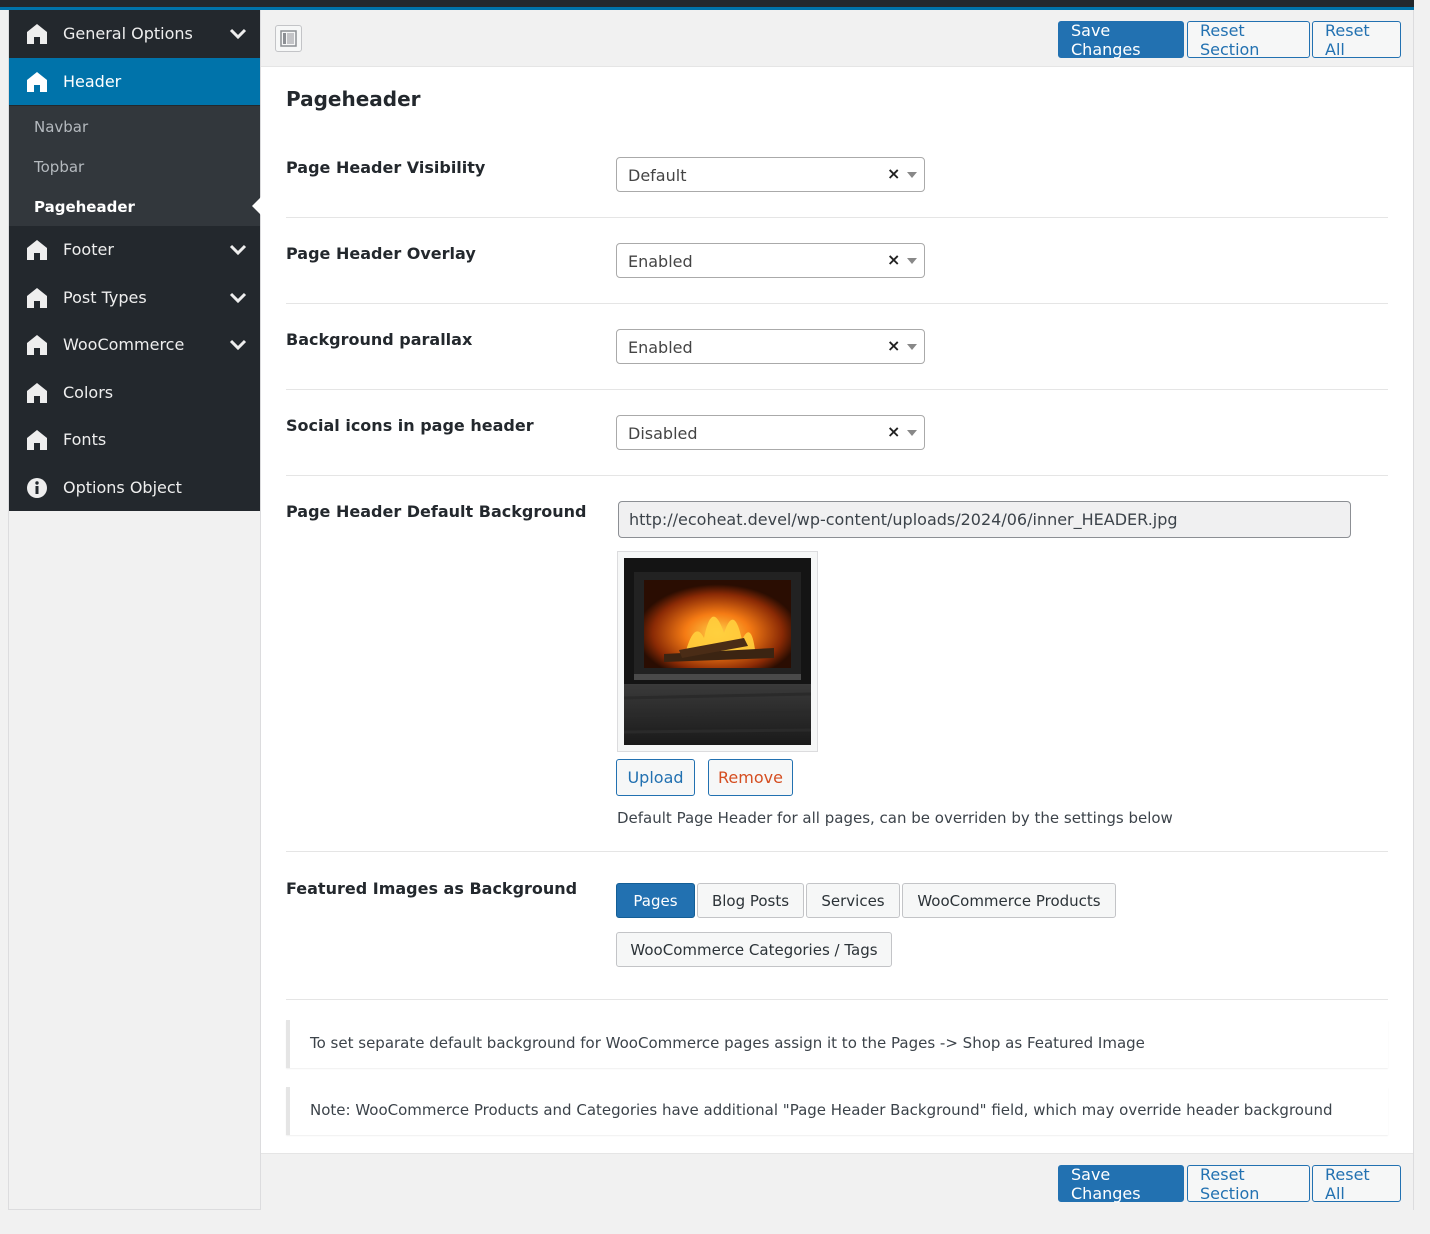 The image size is (1430, 1234). What do you see at coordinates (754, 949) in the screenshot?
I see `featured-option-woocommerce-categories: WooCommerce Categories / Tags` at bounding box center [754, 949].